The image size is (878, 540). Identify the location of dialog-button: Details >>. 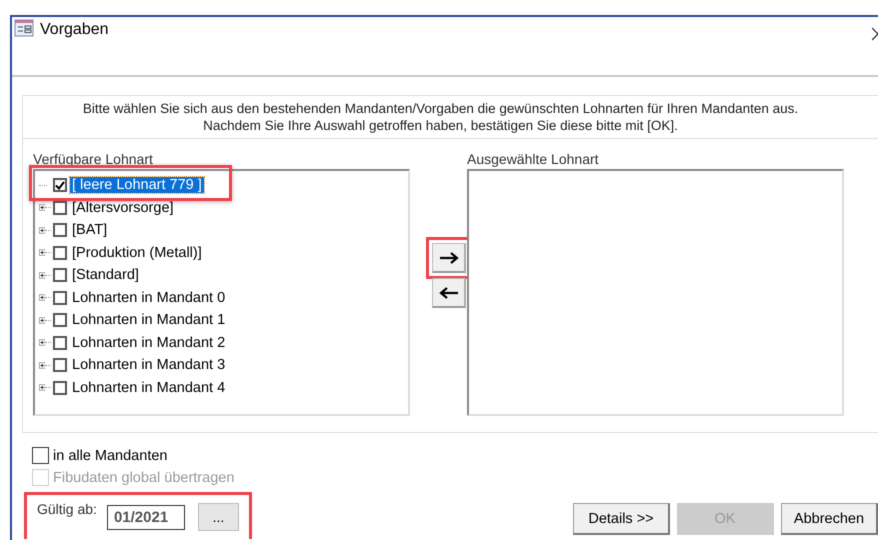
(621, 519).